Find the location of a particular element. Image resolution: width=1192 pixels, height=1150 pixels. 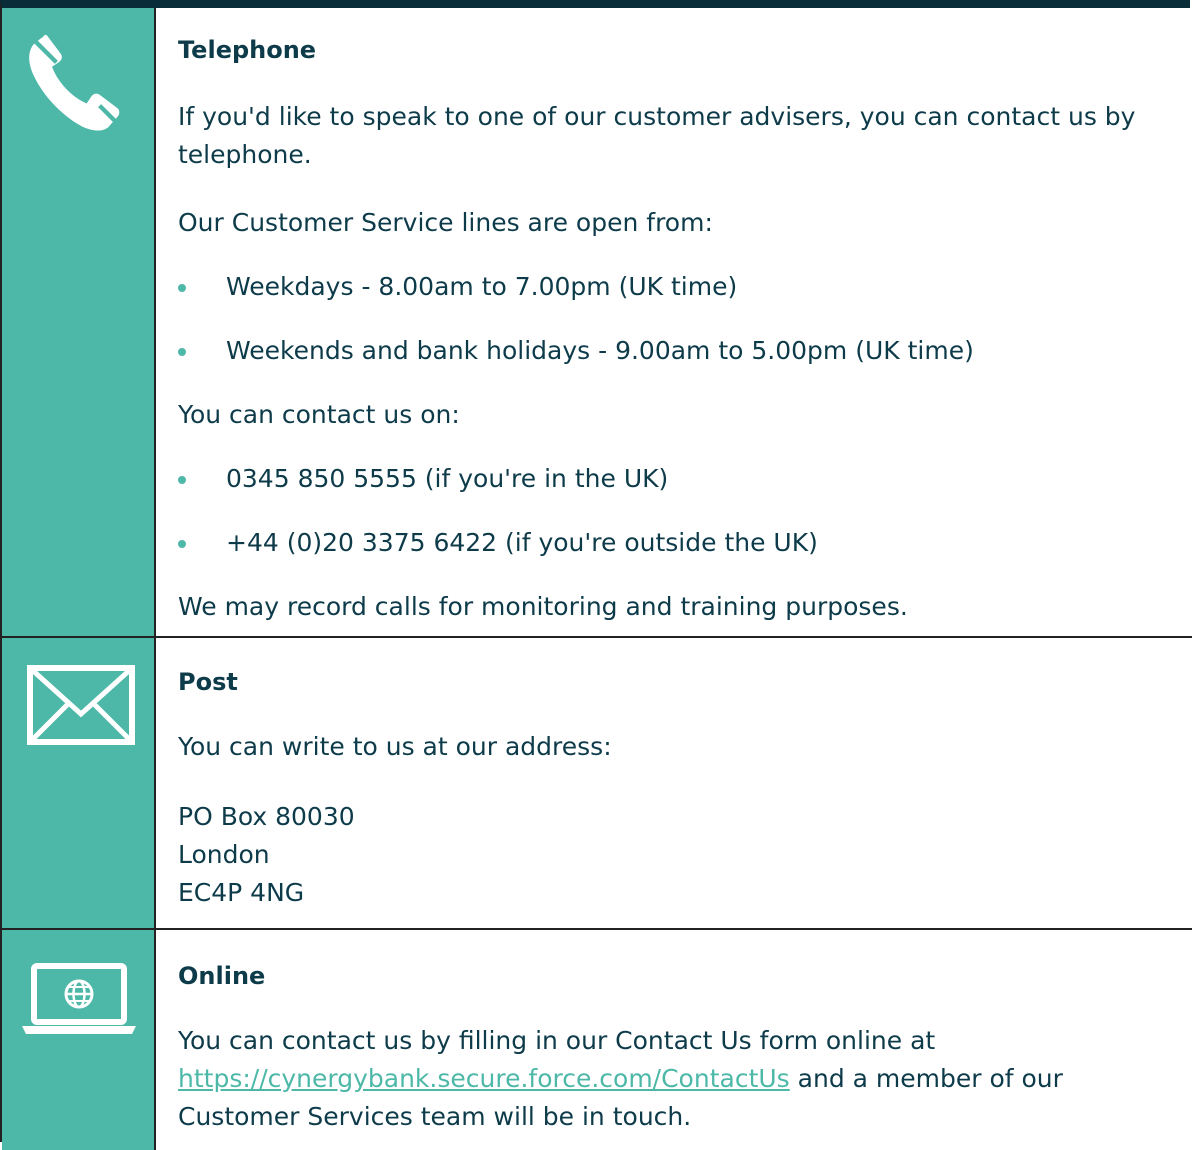

post-intro: You can write to us at our address: is located at coordinates (395, 746).